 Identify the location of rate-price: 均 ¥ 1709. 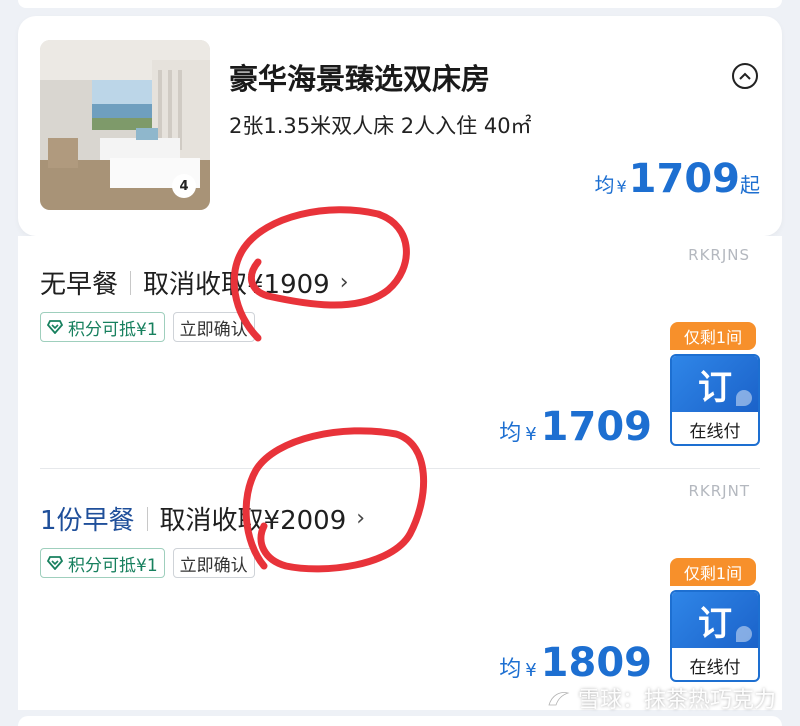
(575, 427).